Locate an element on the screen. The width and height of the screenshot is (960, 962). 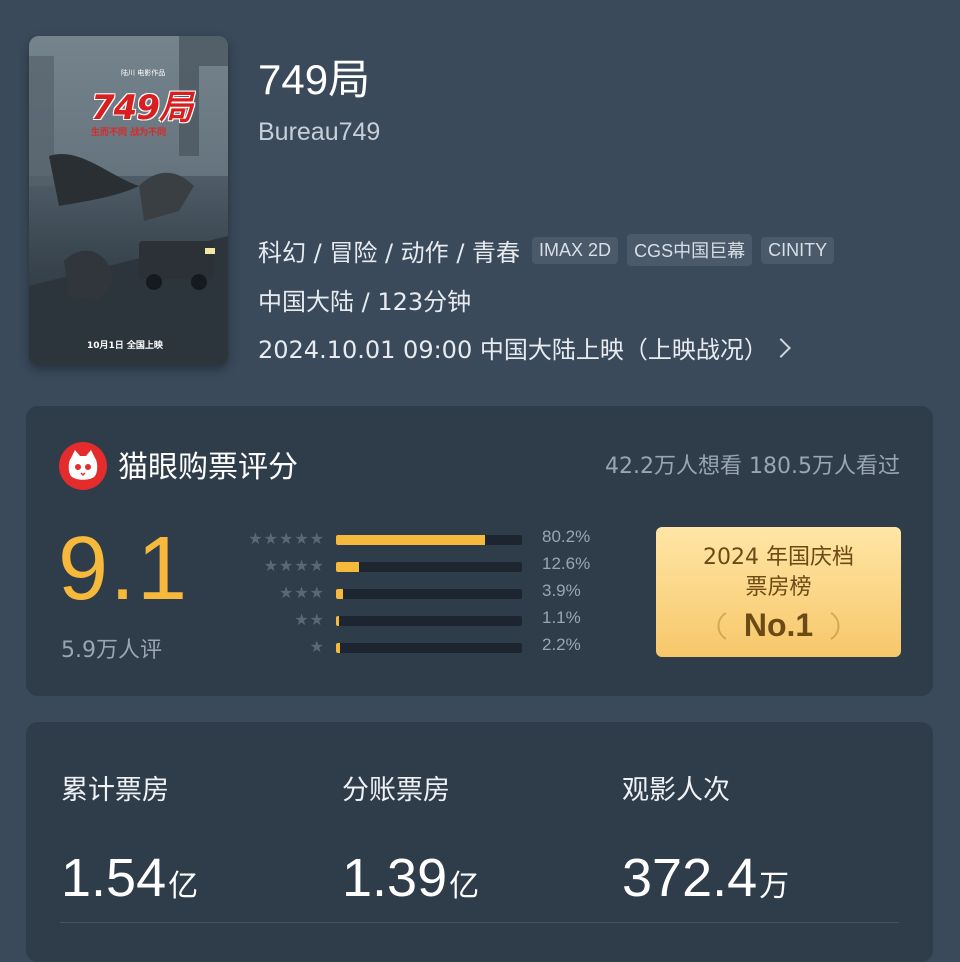
rating-row-1-star: ★ 2.2% is located at coordinates (422, 647).